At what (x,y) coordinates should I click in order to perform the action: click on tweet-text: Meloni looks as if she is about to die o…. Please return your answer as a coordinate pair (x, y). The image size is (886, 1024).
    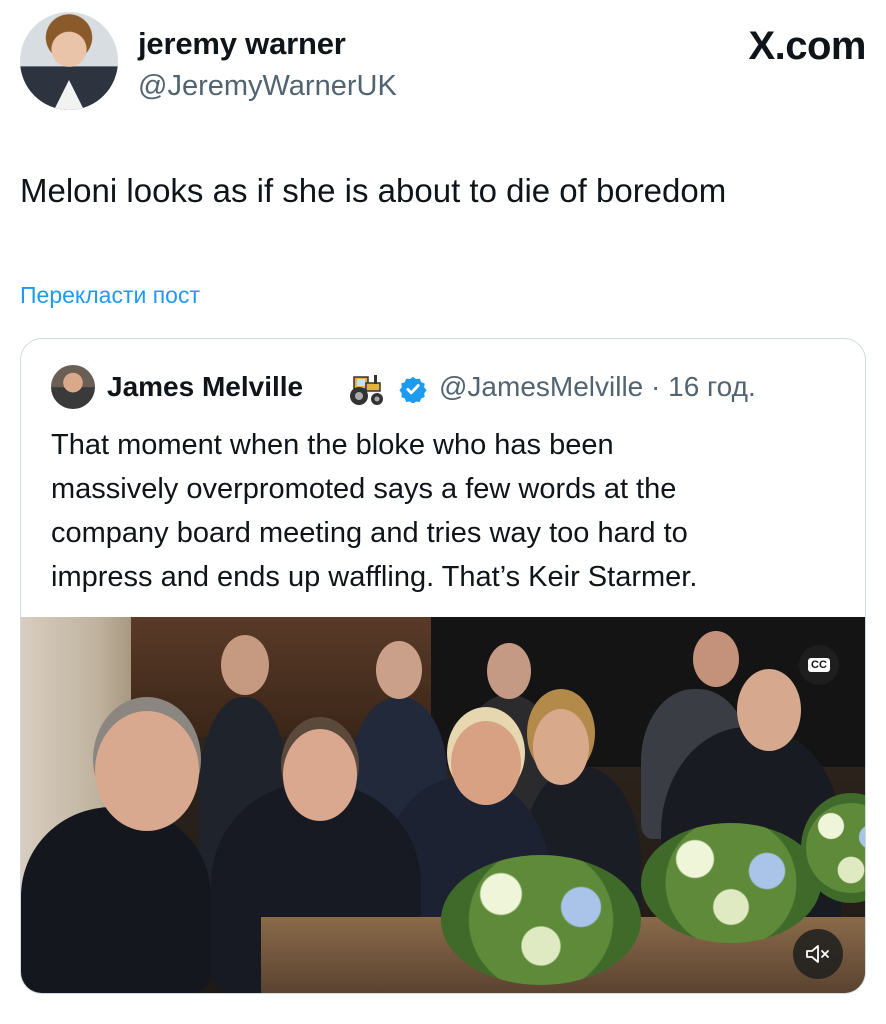
    Looking at the image, I should click on (373, 190).